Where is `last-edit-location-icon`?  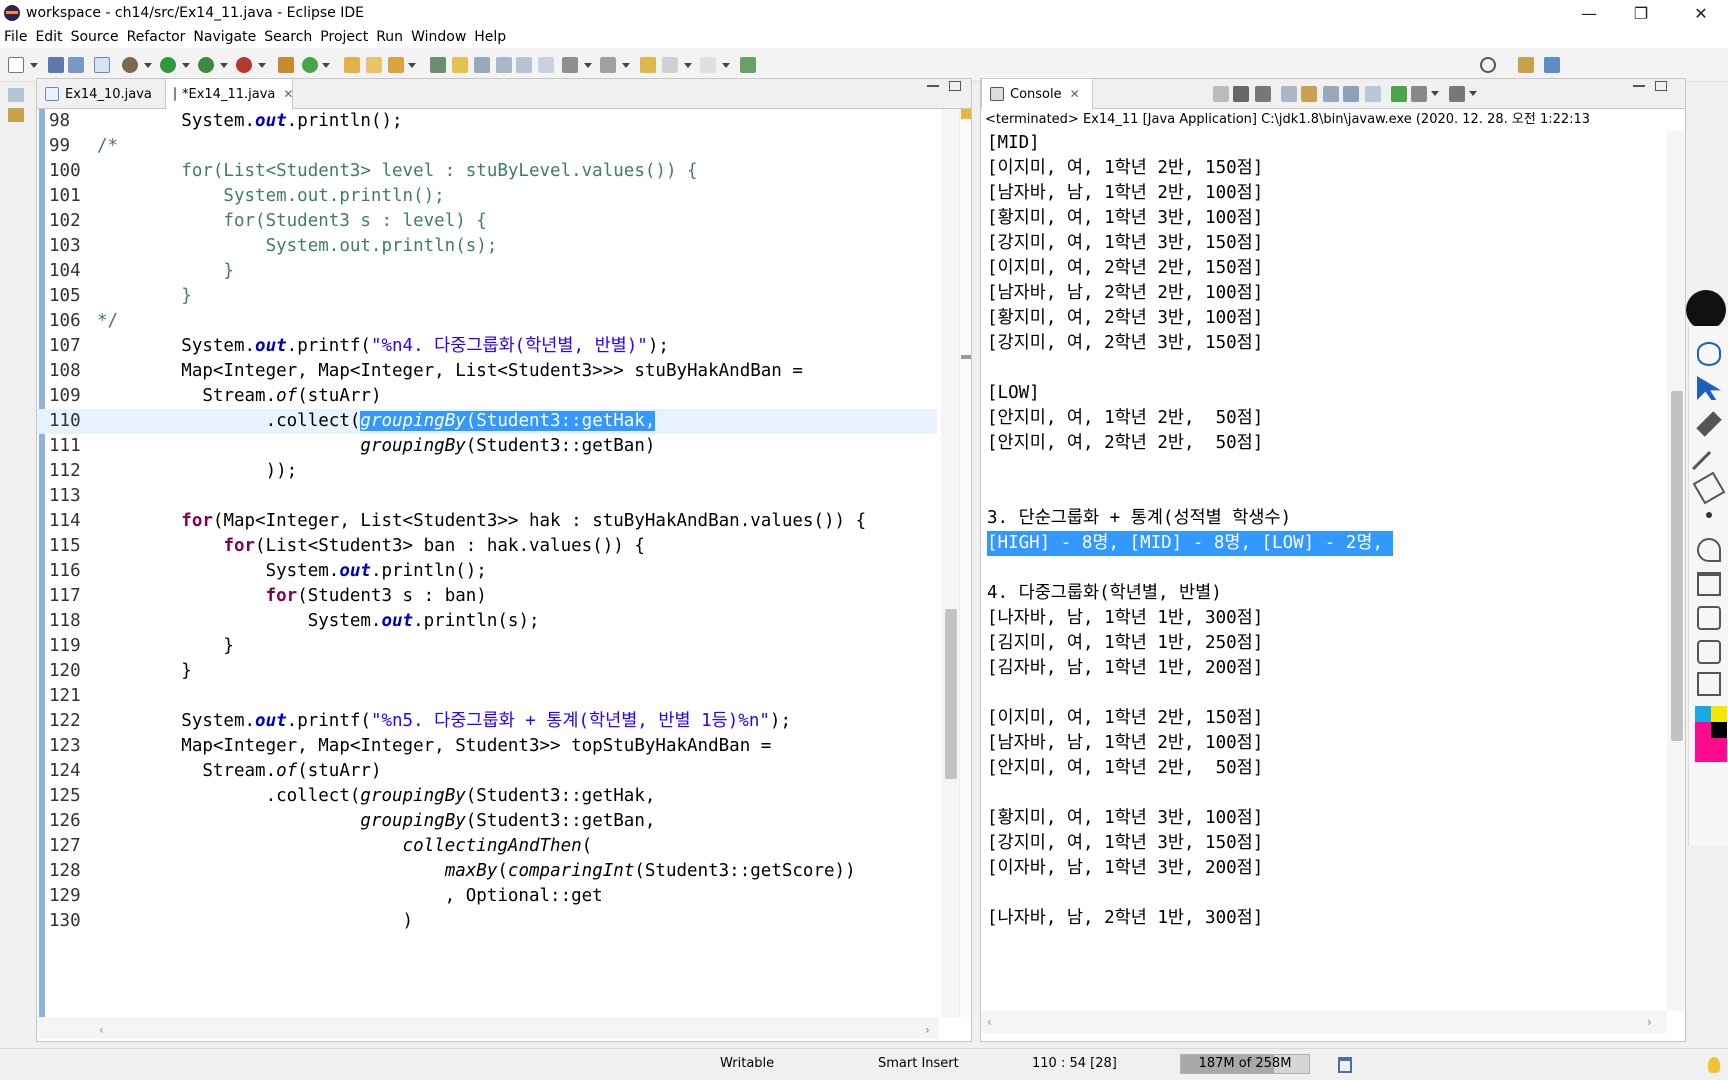 last-edit-location-icon is located at coordinates (648, 65).